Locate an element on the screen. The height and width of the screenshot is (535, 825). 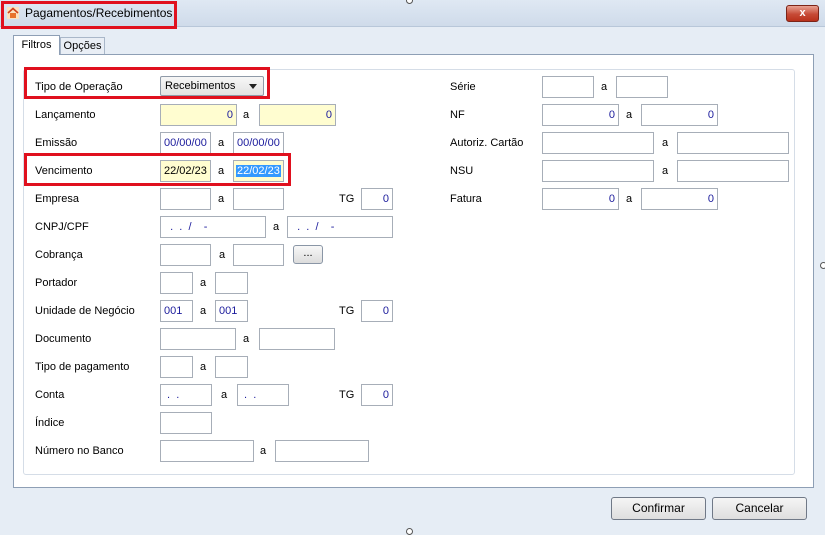
nf-sep: a is located at coordinates (629, 115).